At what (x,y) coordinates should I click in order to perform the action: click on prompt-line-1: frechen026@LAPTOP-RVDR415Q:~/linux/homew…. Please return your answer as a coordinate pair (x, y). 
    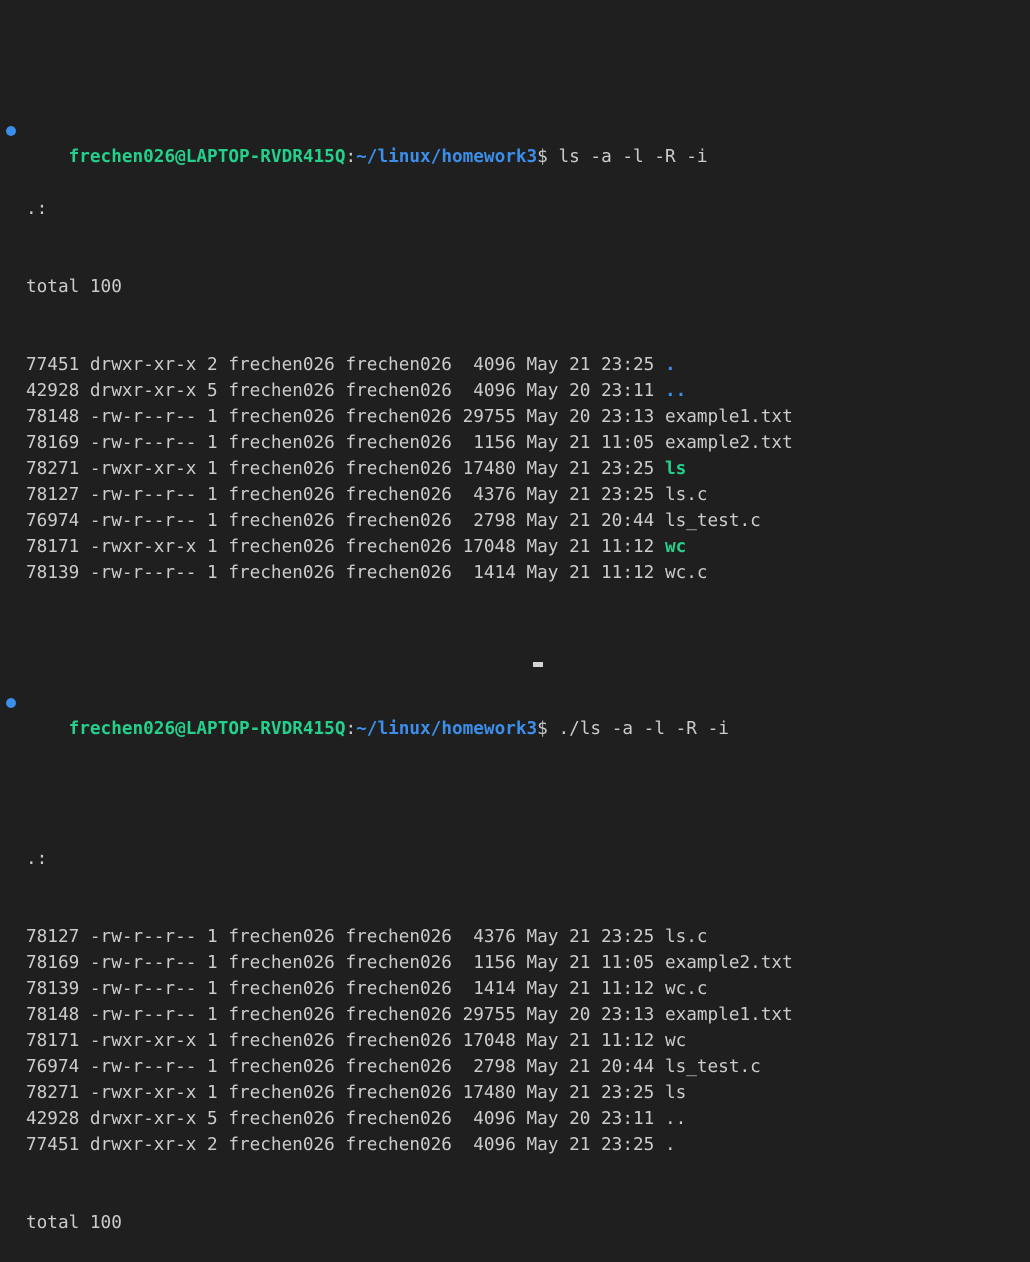
    Looking at the image, I should click on (515, 142).